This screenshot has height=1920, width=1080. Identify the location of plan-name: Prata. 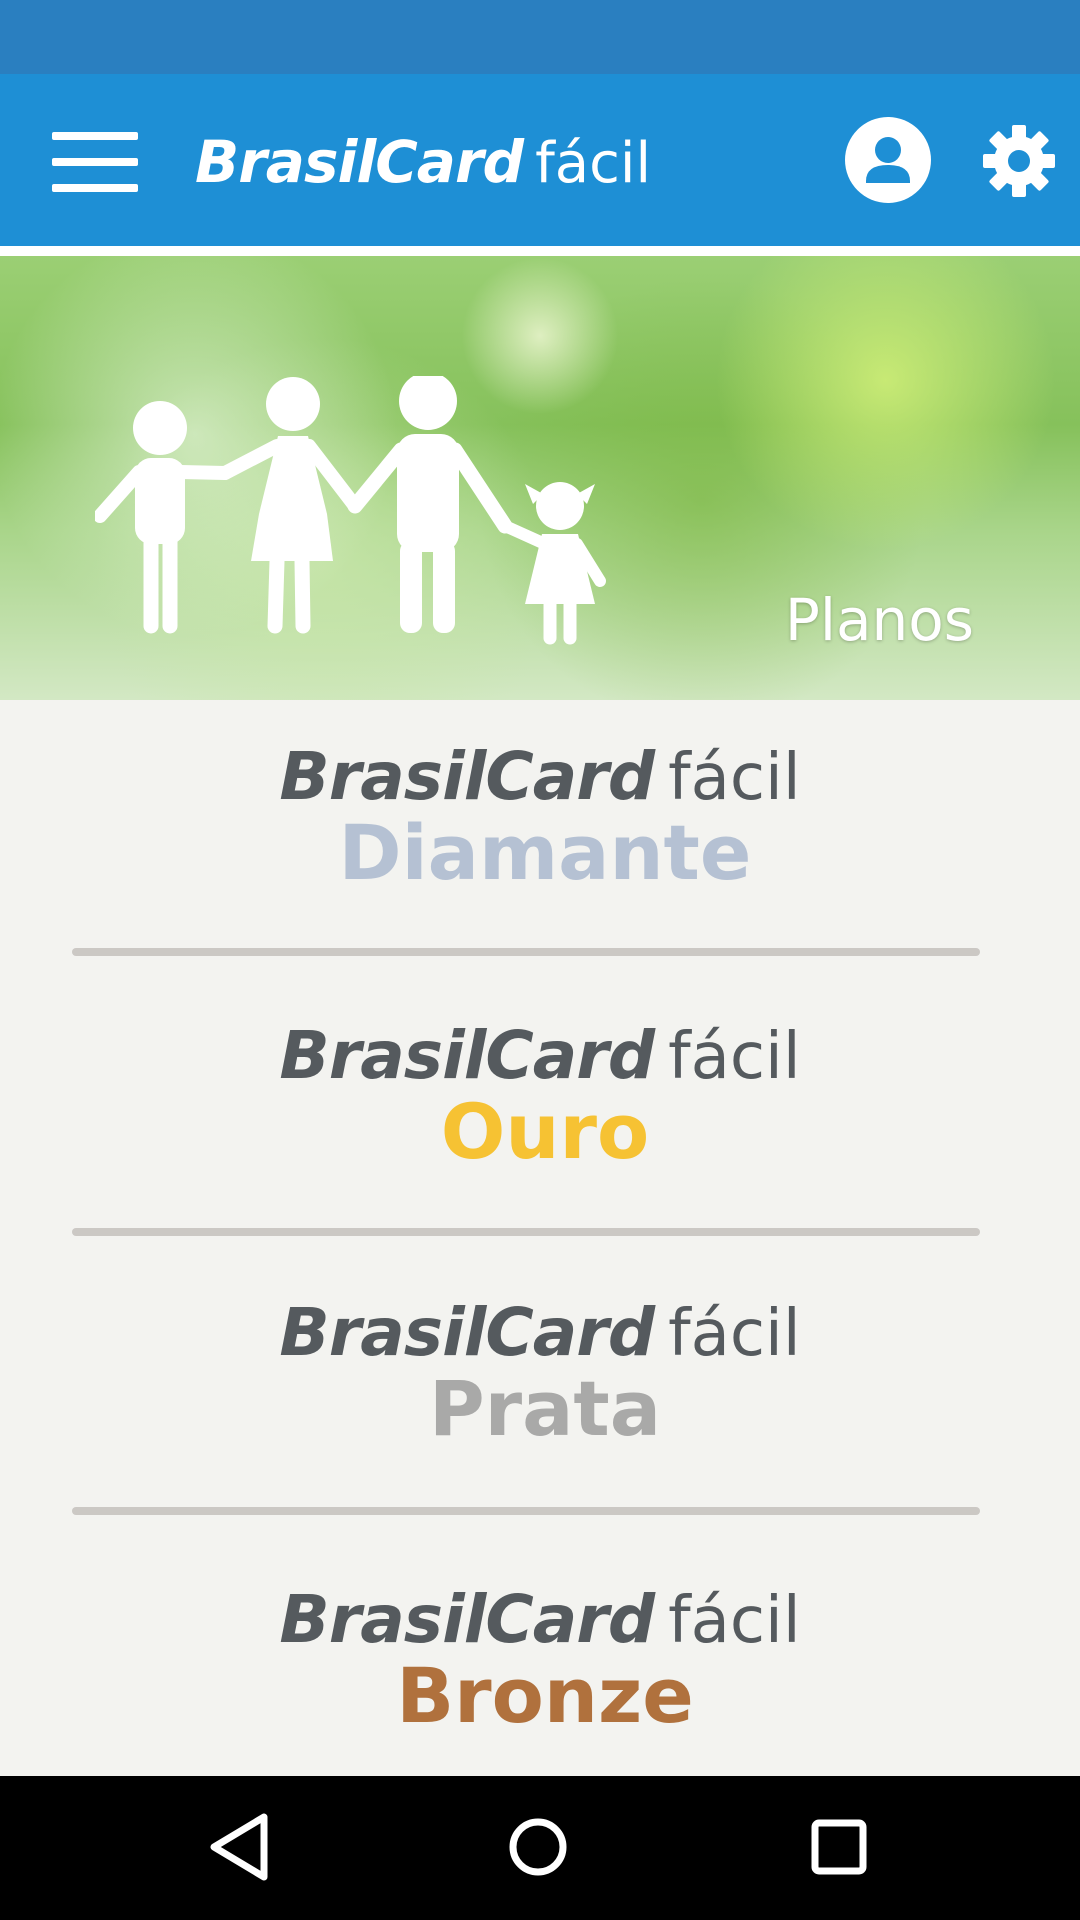
(545, 1408).